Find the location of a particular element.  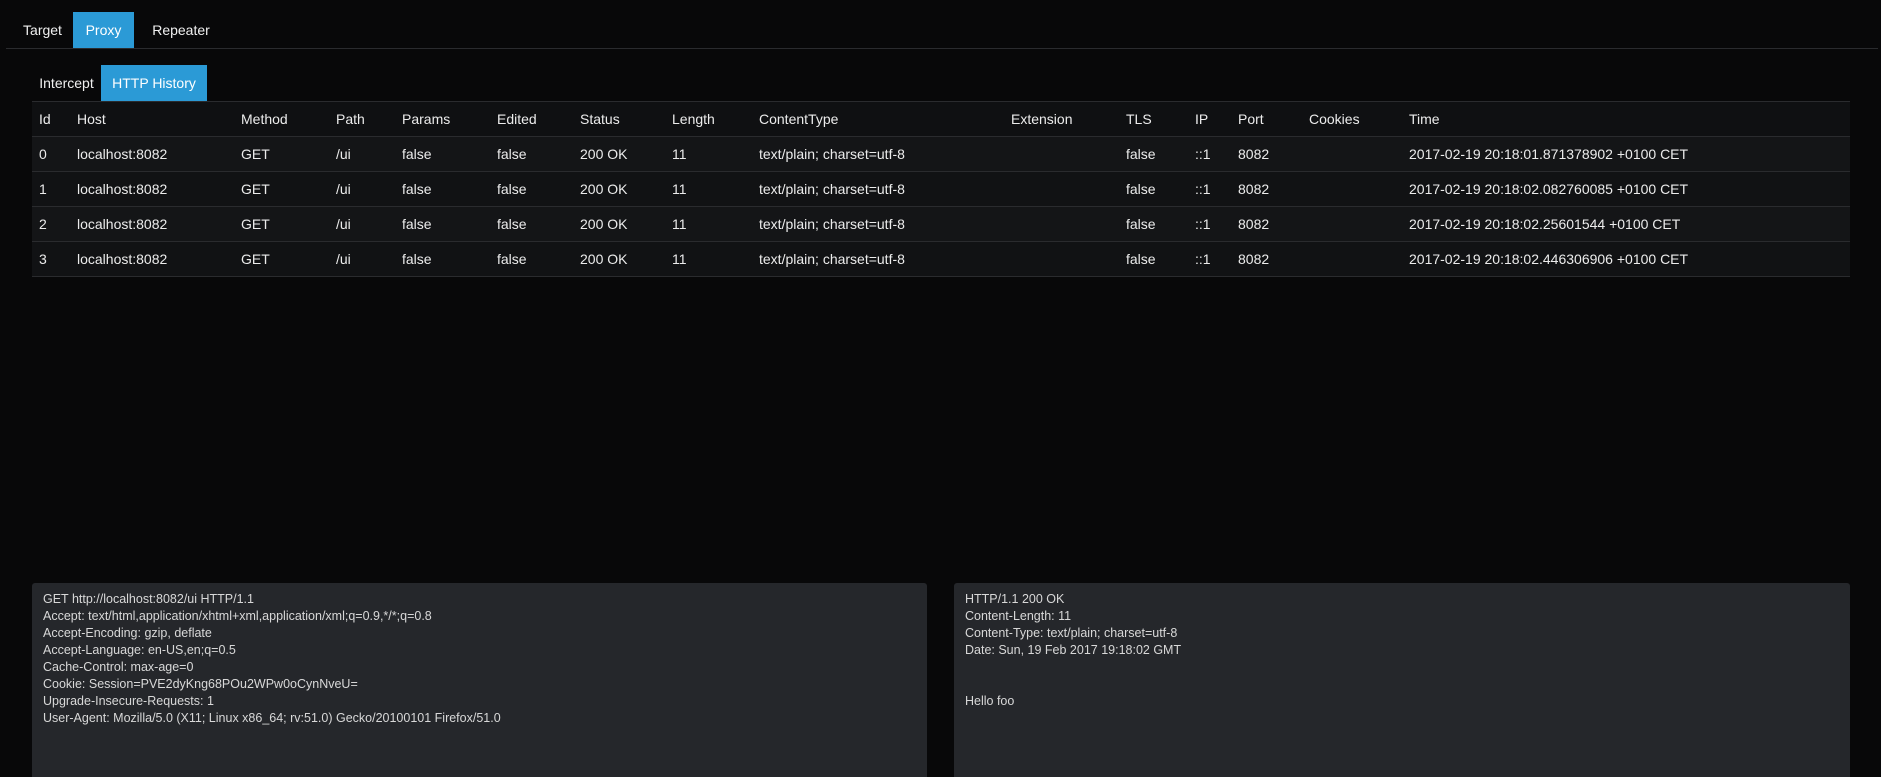

request-line: Accept-Language: en-US,en;q=0.5 is located at coordinates (139, 650).